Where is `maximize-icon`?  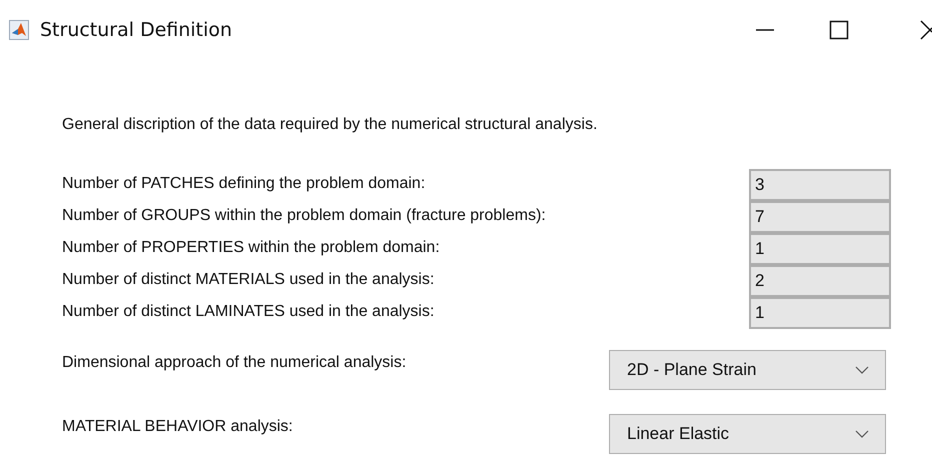 maximize-icon is located at coordinates (839, 30).